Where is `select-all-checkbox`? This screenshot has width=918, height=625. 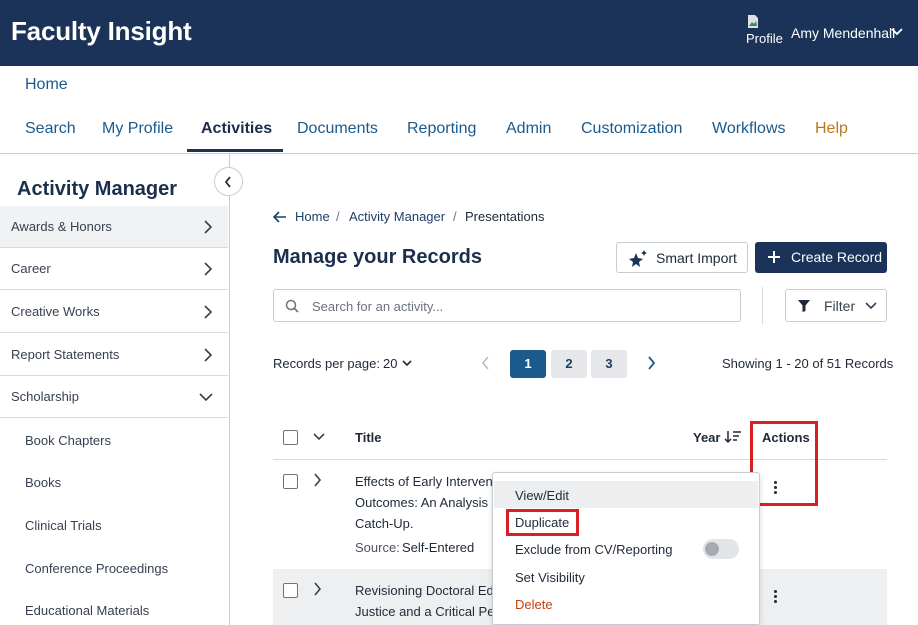
select-all-checkbox is located at coordinates (290, 437).